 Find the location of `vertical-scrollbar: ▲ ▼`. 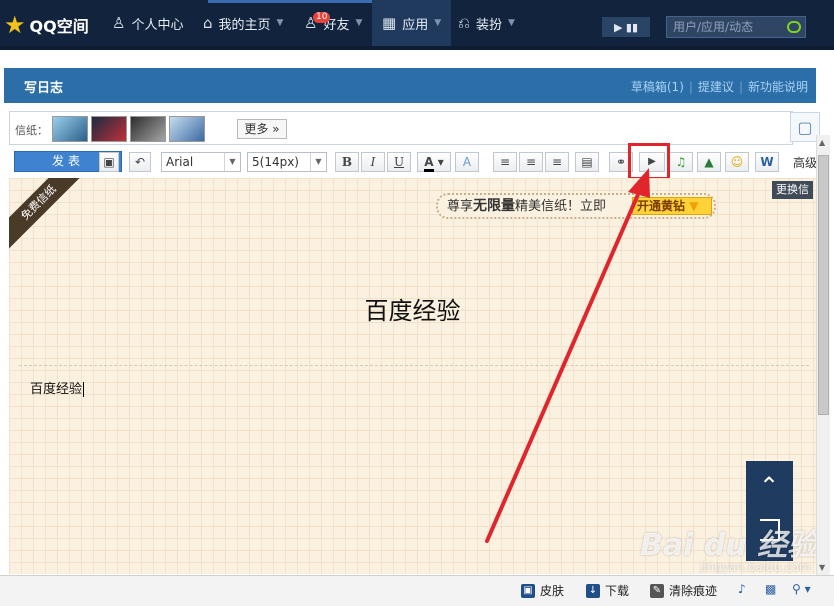

vertical-scrollbar: ▲ ▼ is located at coordinates (823, 356).